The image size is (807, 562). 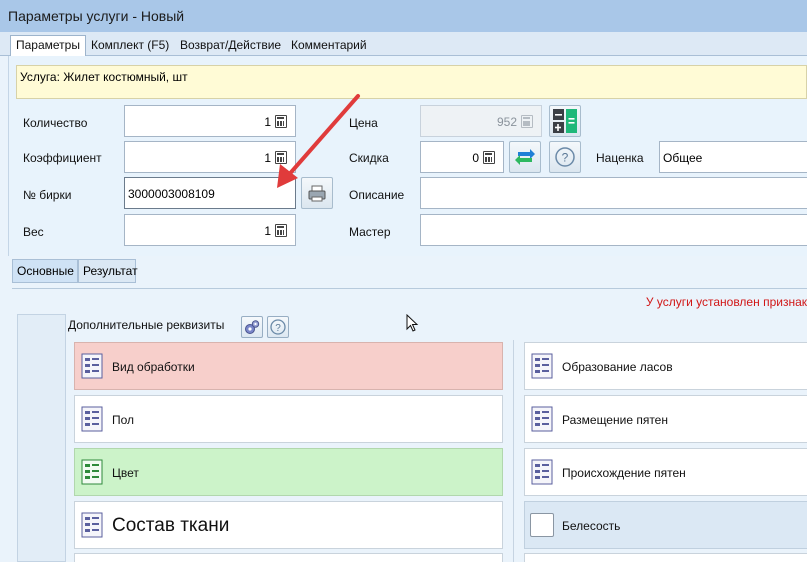 I want to click on service-notice: У услуги установлен признак, so click(x=726, y=302).